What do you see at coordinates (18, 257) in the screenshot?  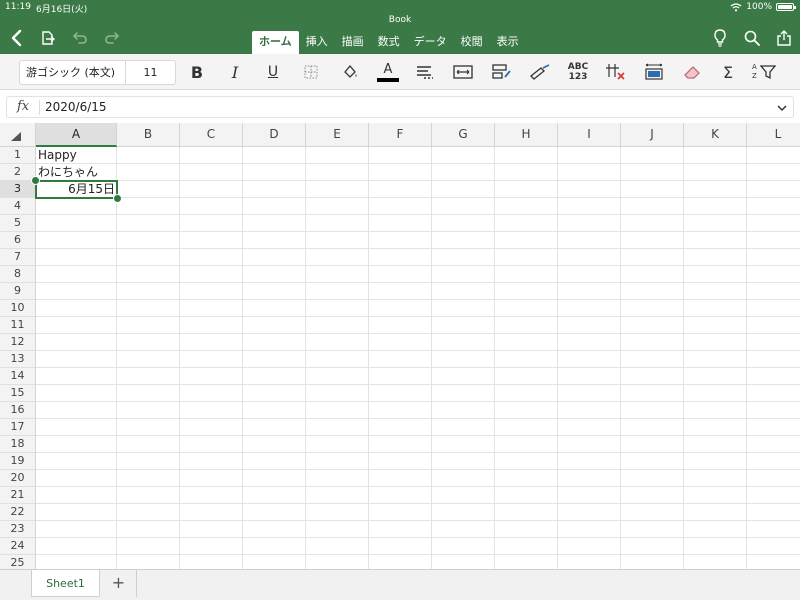 I see `row-header-7: 7` at bounding box center [18, 257].